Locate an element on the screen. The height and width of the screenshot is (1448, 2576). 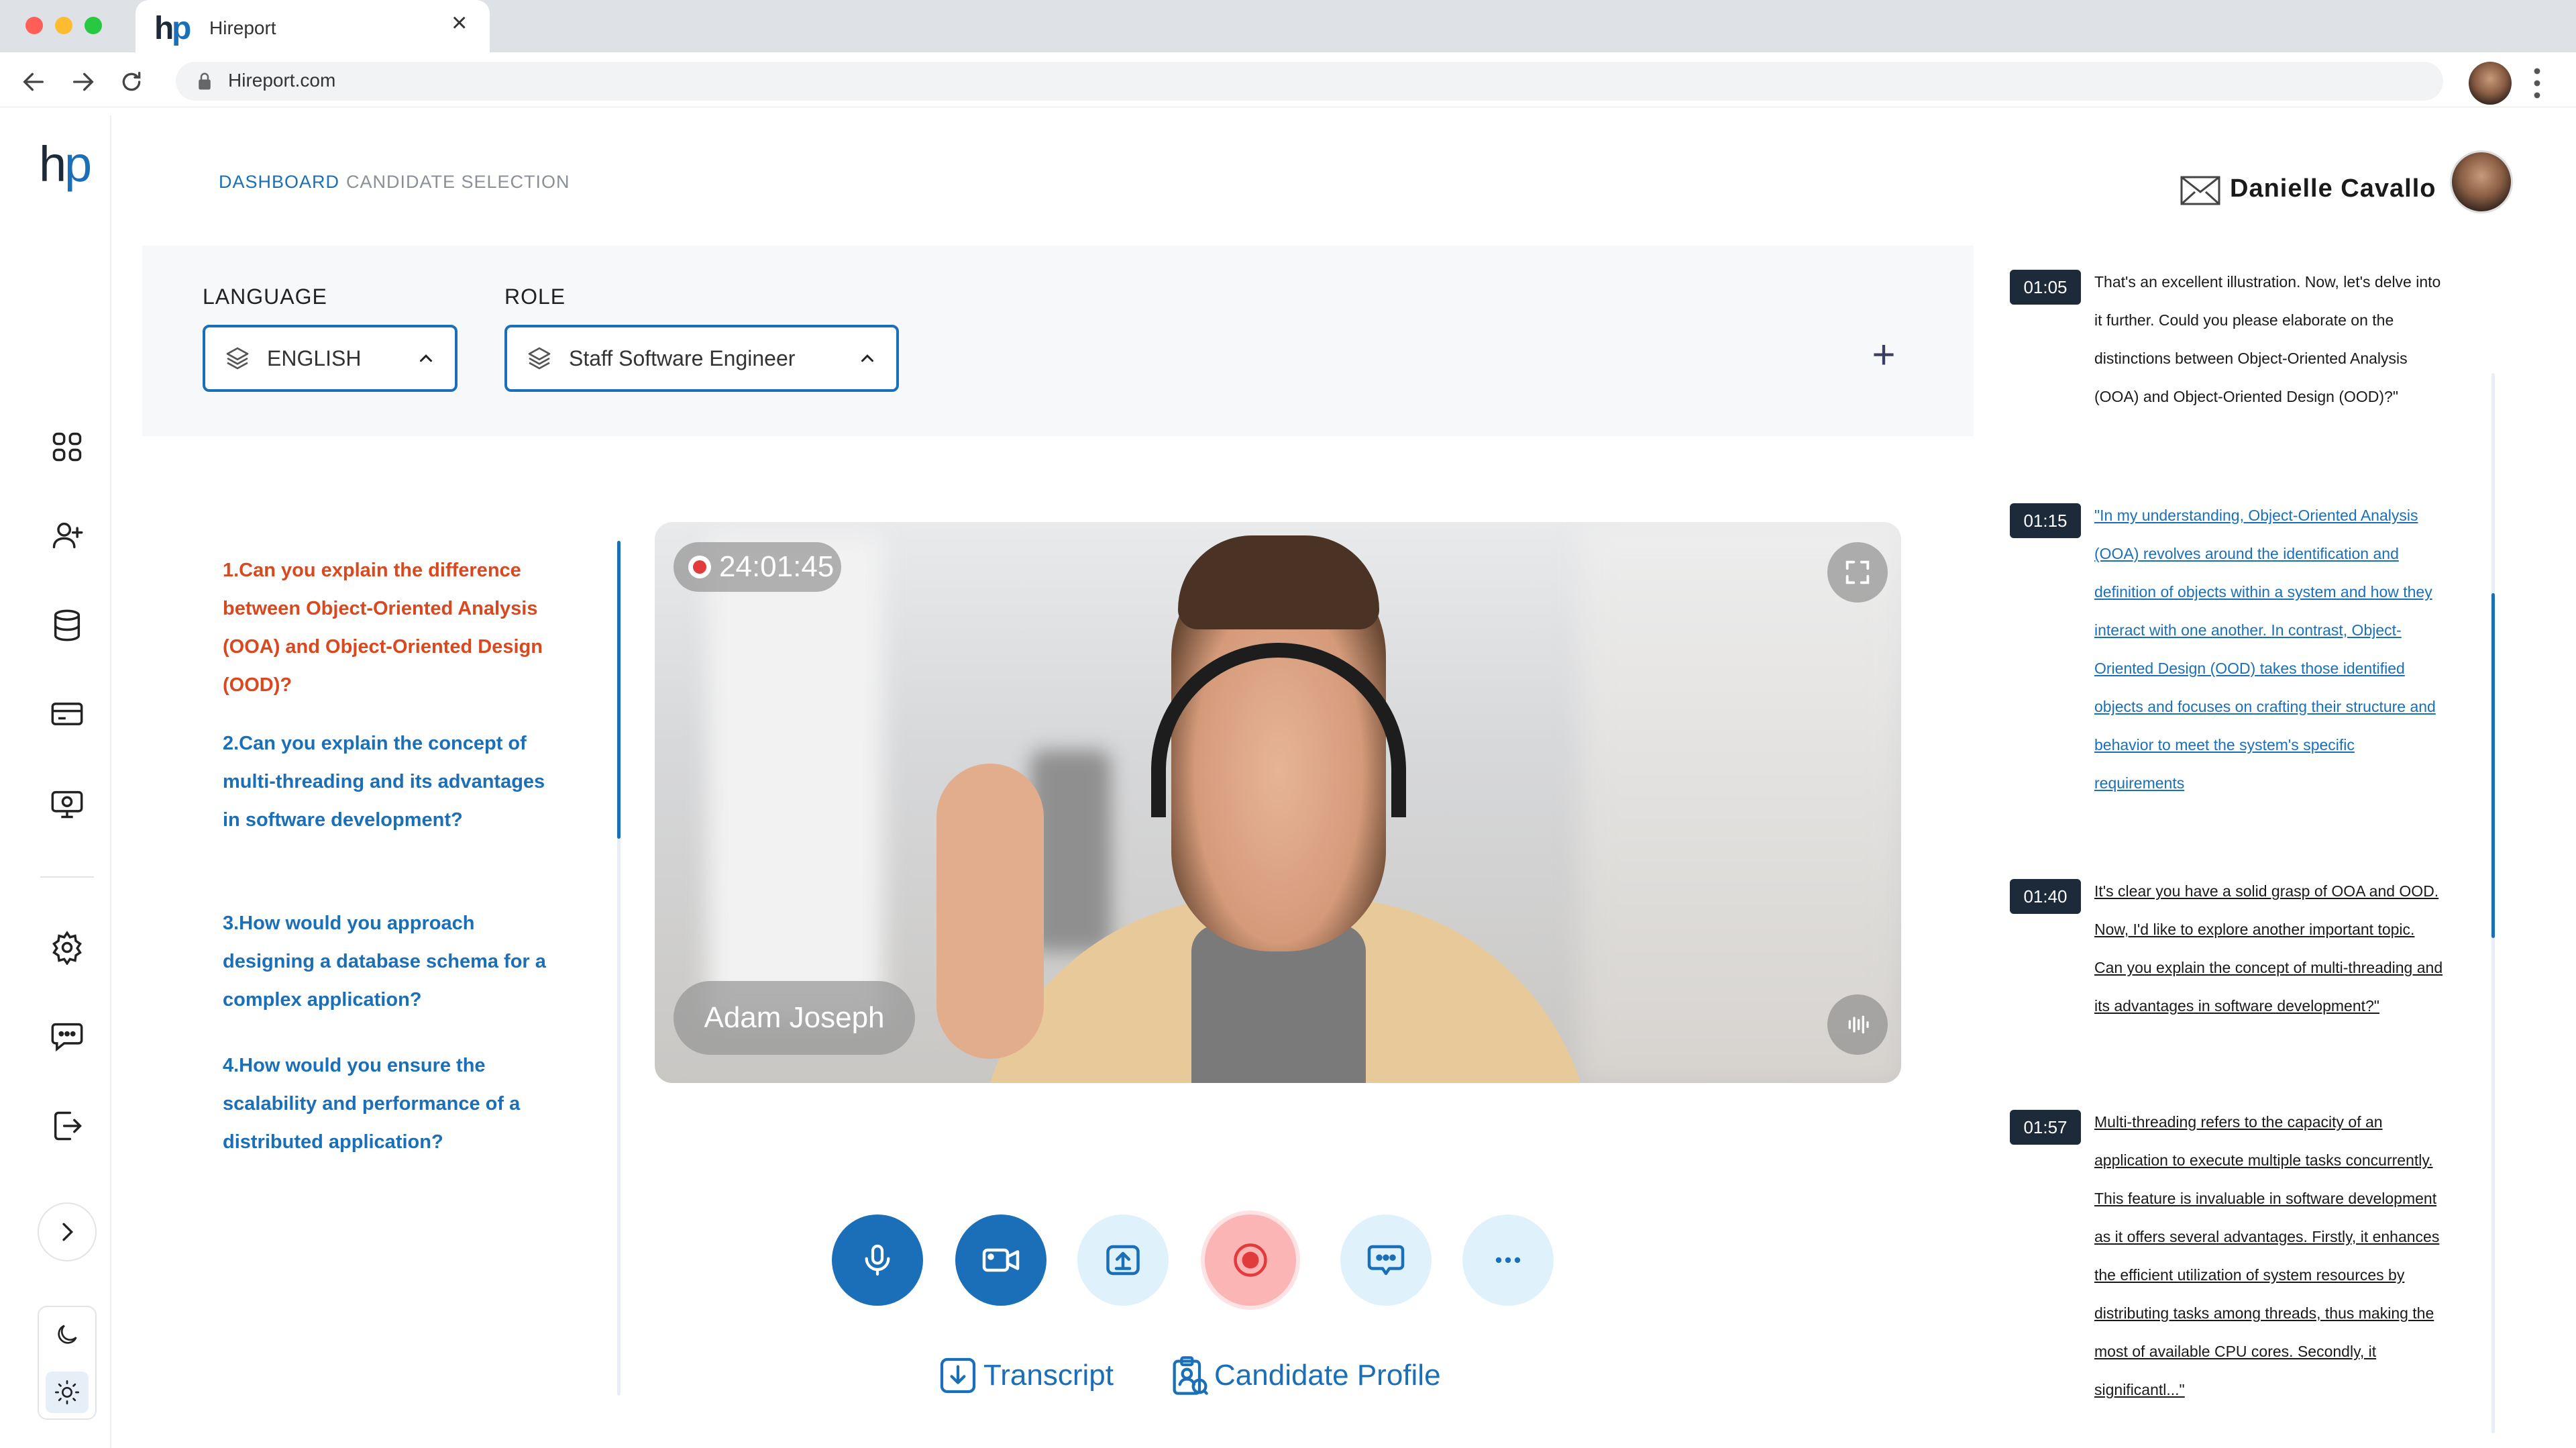
upload-screen-icon is located at coordinates (1123, 1260).